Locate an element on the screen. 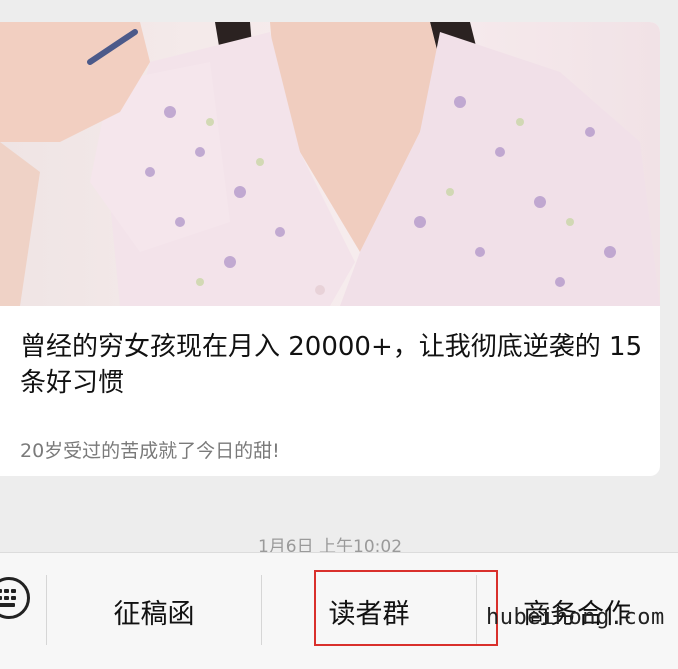 The width and height of the screenshot is (678, 669). highlight-box is located at coordinates (406, 608).